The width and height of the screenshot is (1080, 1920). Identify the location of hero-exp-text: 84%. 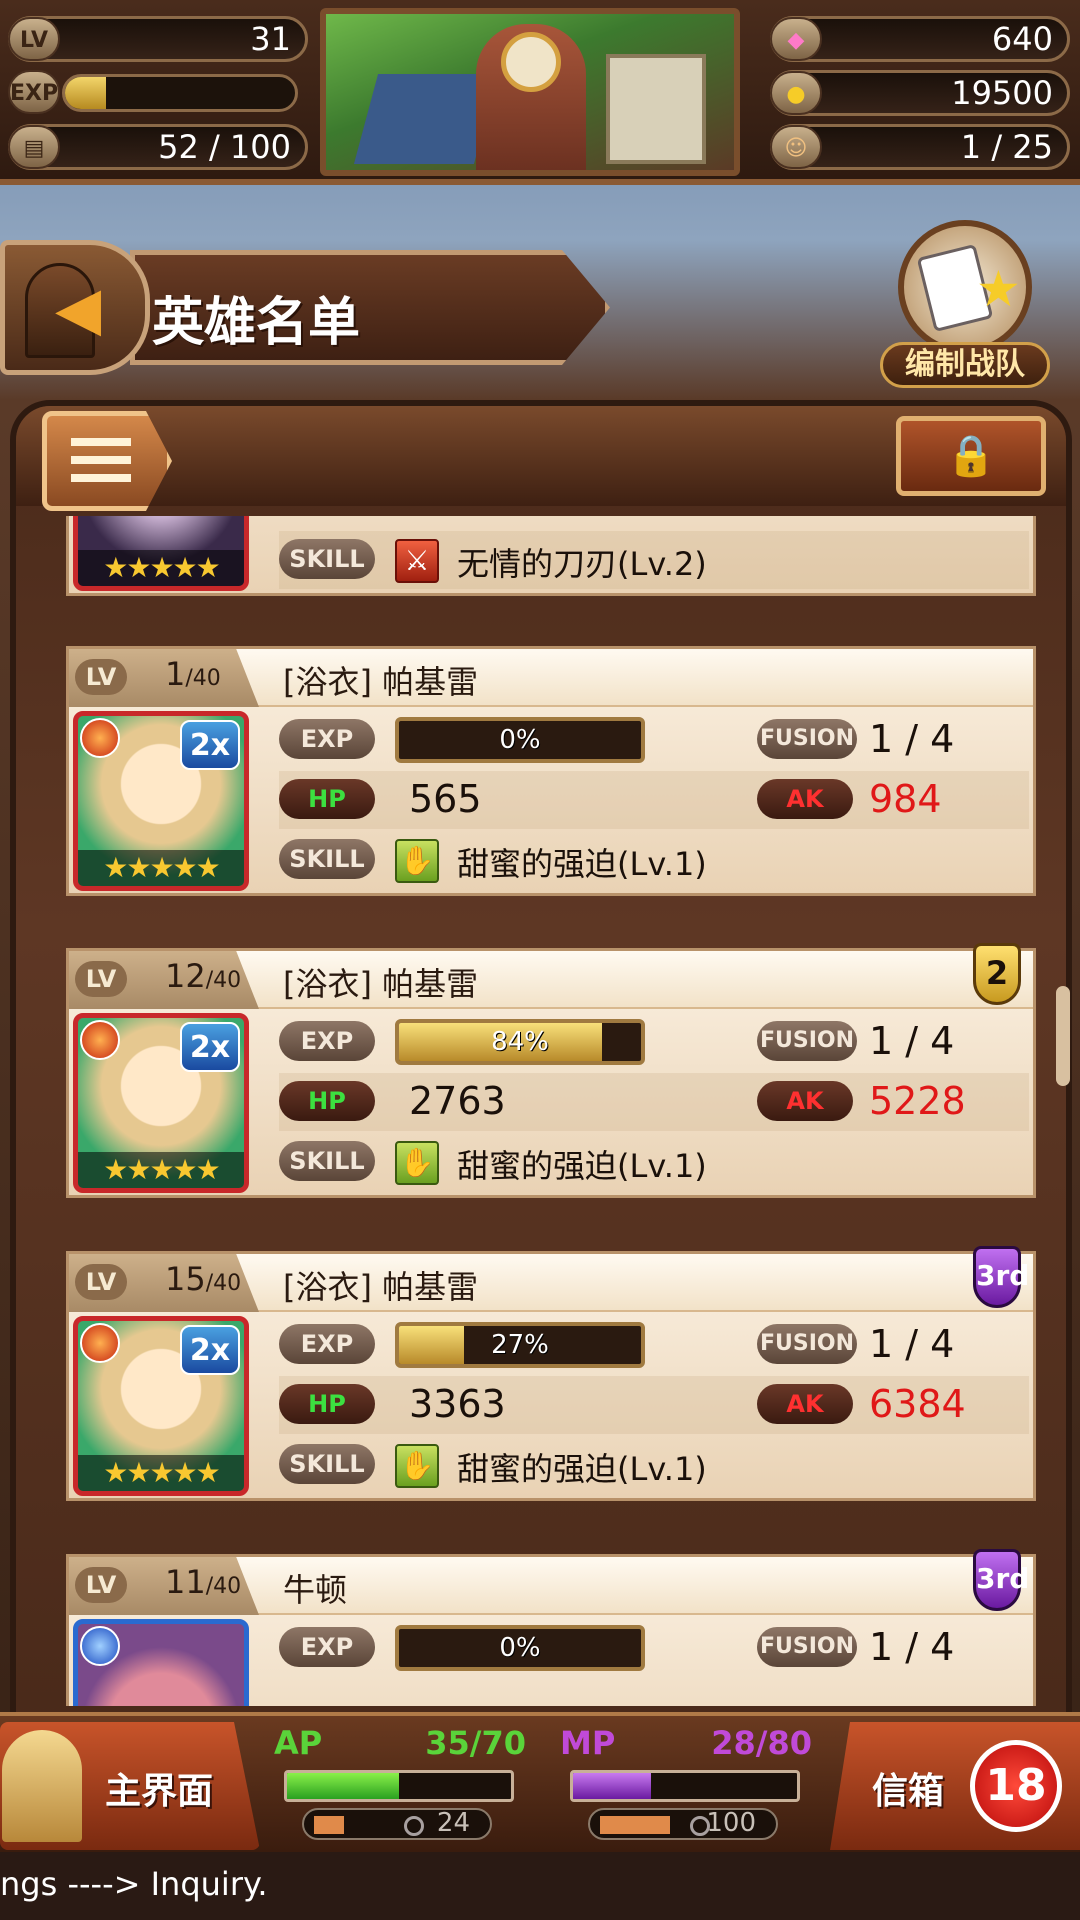
(520, 1042).